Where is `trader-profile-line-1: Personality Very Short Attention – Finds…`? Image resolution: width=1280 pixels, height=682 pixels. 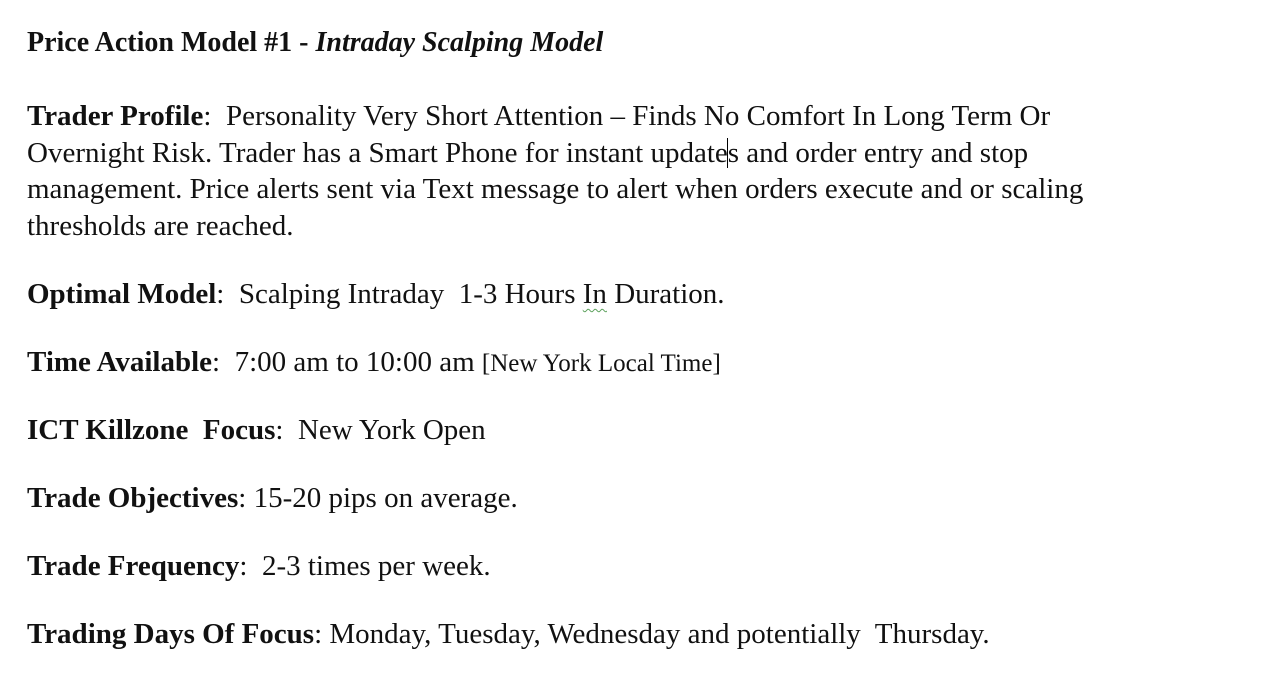
trader-profile-line-1: Personality Very Short Attention – Finds… is located at coordinates (638, 116).